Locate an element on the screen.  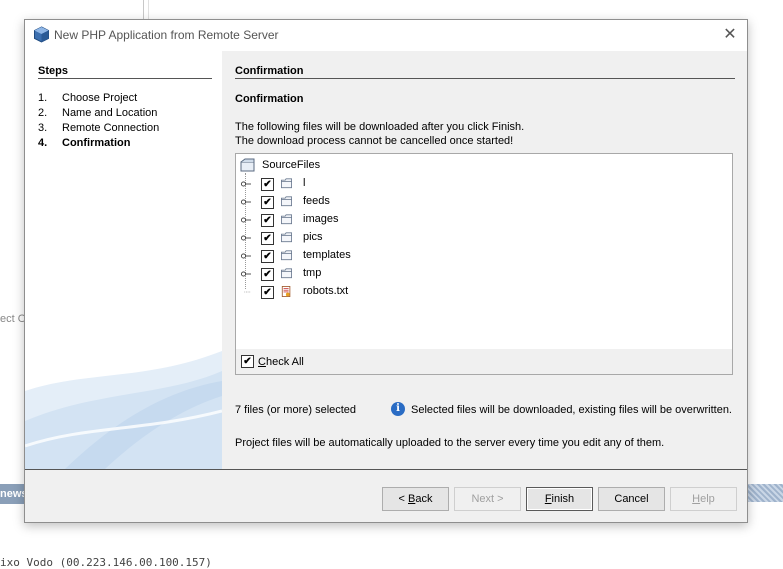
check-all-checkbox: ✔ is located at coordinates (247, 361).